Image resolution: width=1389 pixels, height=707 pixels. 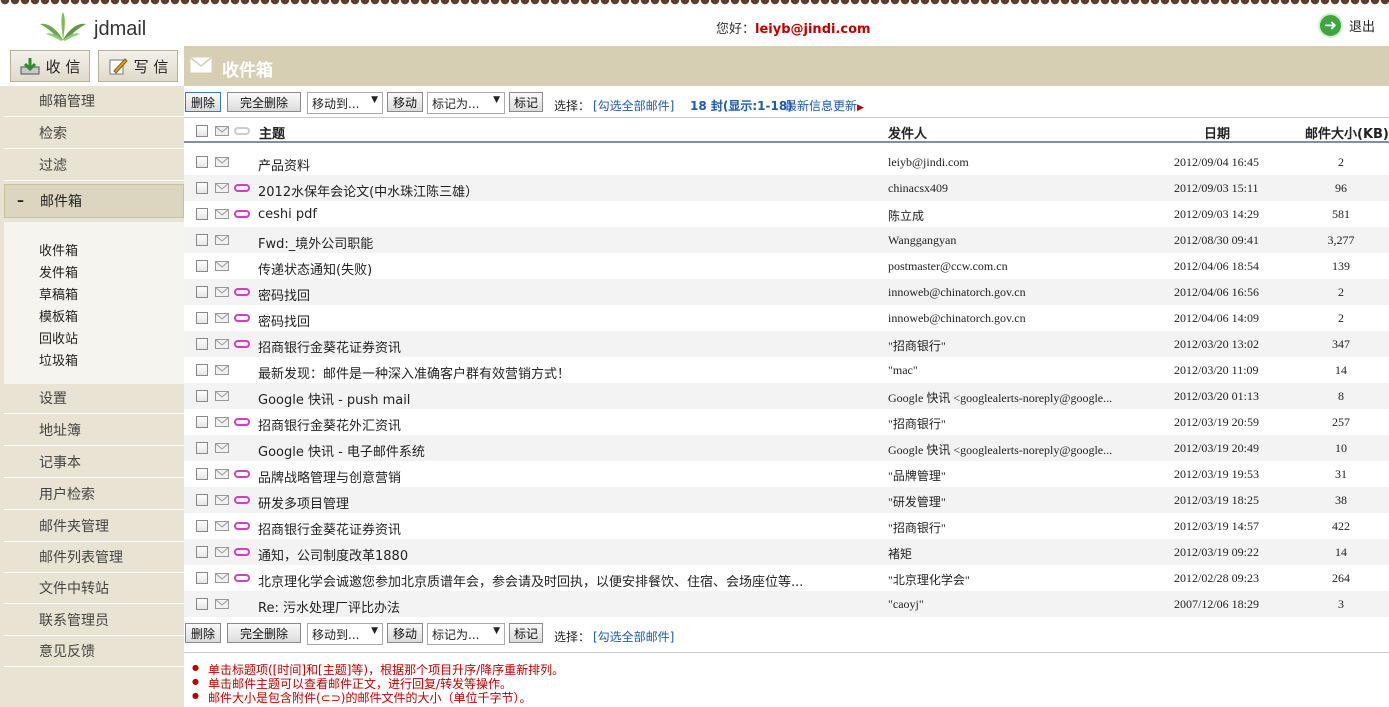 What do you see at coordinates (568, 398) in the screenshot?
I see `mail-subject: Google 快讯 - push mail` at bounding box center [568, 398].